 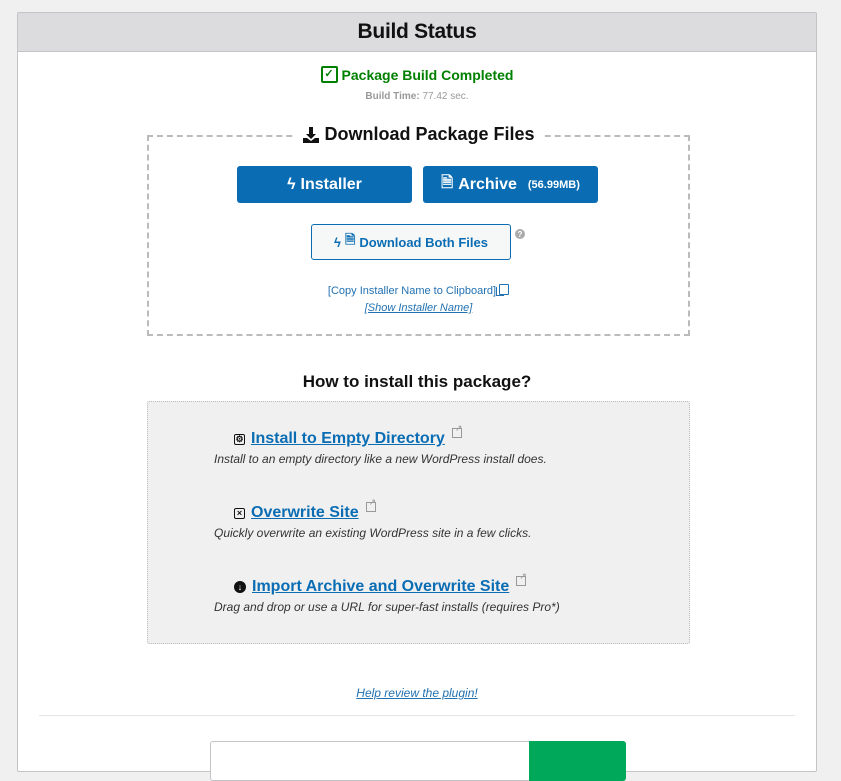 I want to click on installer-label: Installer, so click(x=331, y=184).